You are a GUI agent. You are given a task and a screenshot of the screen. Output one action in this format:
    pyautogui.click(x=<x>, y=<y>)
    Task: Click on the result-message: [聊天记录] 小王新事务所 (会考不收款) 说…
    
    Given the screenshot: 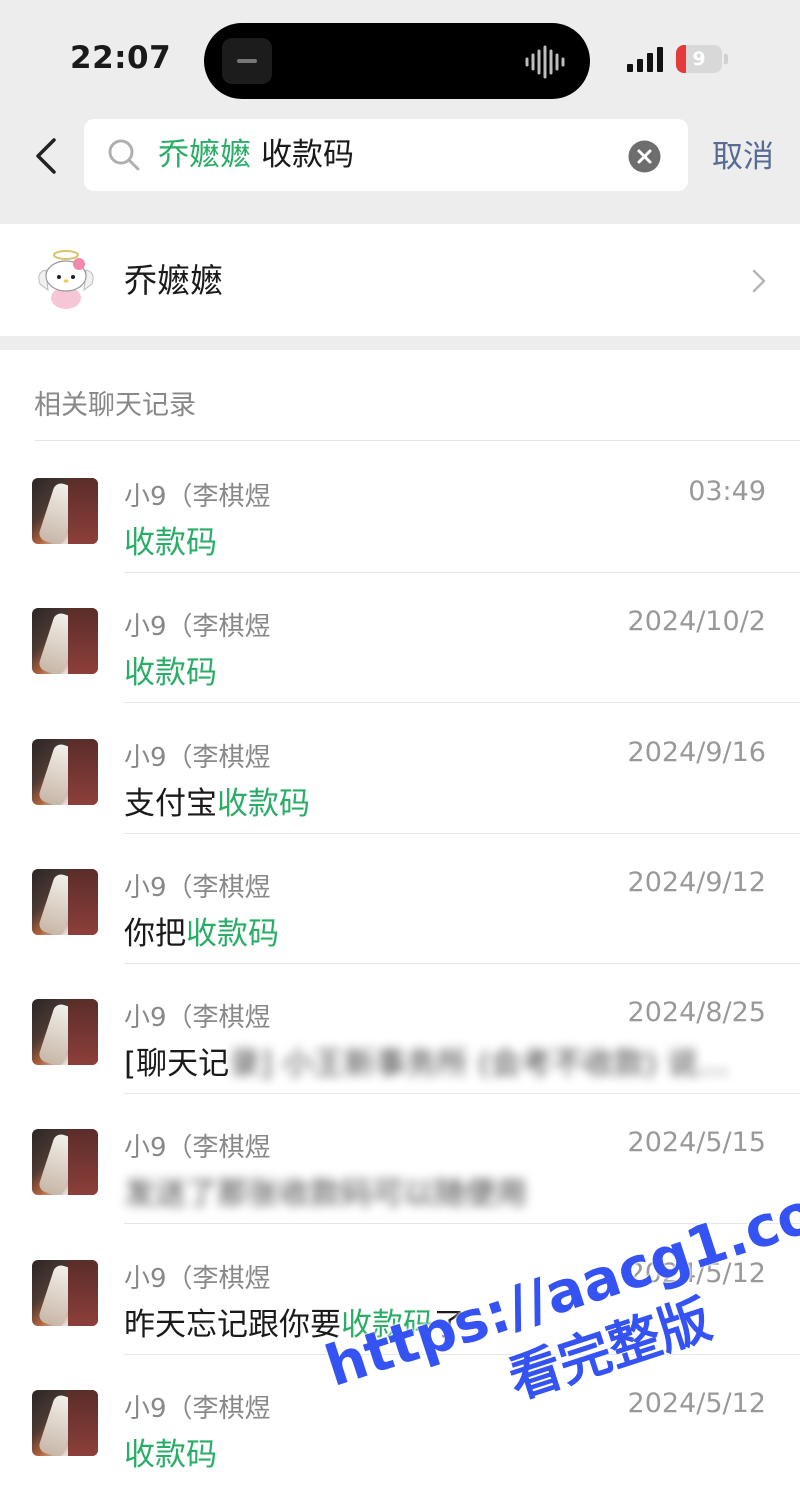 What is the action you would take?
    pyautogui.click(x=426, y=1060)
    